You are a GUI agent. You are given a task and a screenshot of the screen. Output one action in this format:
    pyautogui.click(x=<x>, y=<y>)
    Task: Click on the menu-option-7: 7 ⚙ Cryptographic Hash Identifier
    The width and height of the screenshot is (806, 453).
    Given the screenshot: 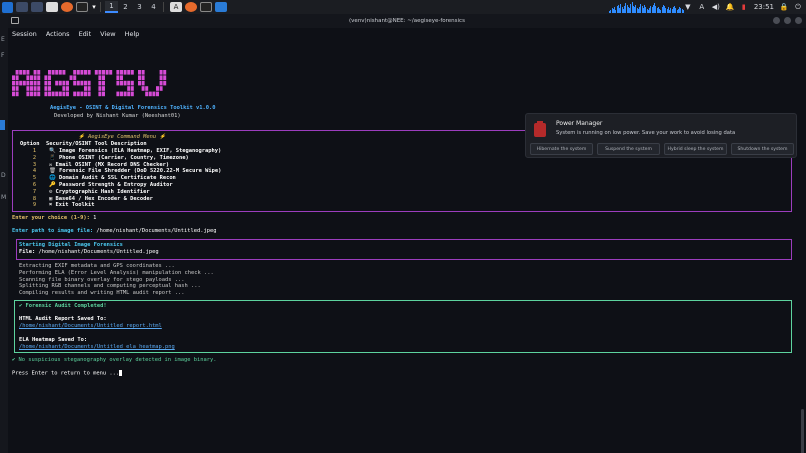 What is the action you would take?
    pyautogui.click(x=85, y=192)
    